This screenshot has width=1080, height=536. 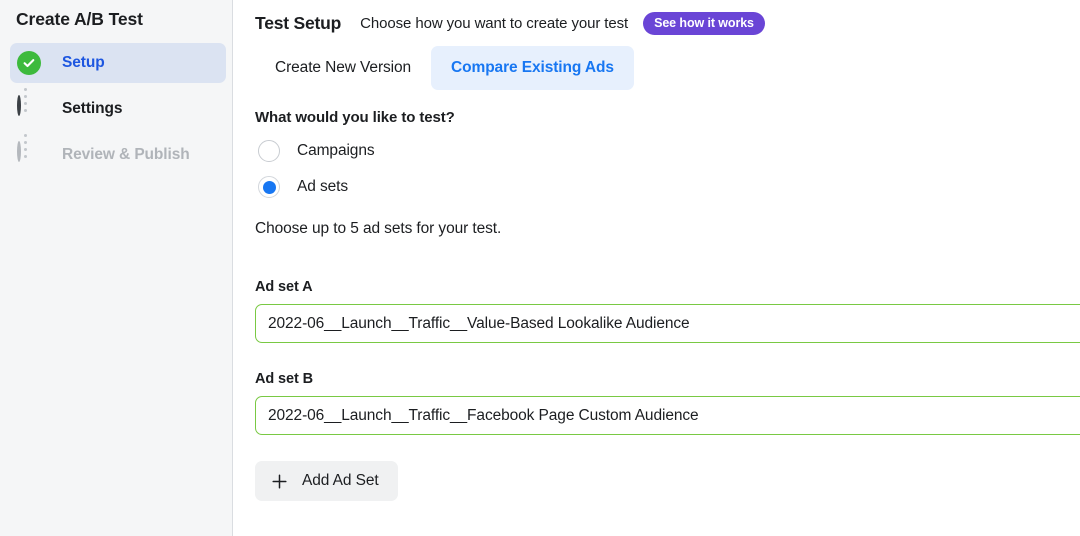 What do you see at coordinates (284, 287) in the screenshot?
I see `ad-set-a-label: Ad set A` at bounding box center [284, 287].